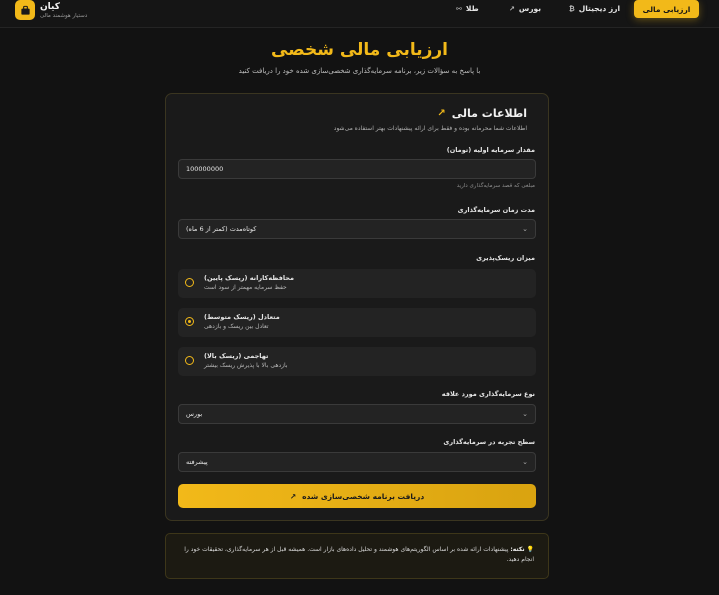 This screenshot has width=719, height=595. Describe the element at coordinates (189, 282) in the screenshot. I see `radio-low` at that location.